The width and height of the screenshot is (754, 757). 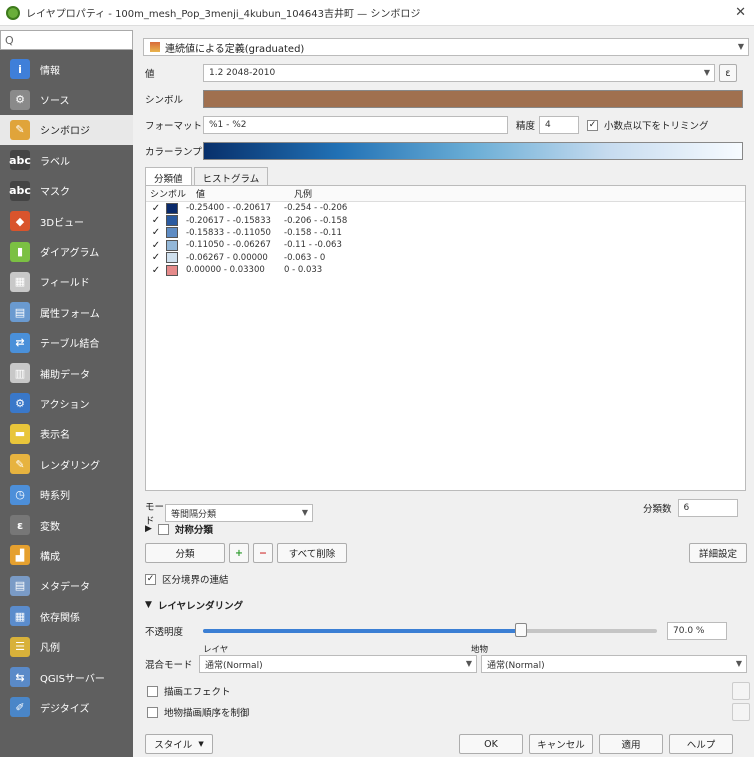 What do you see at coordinates (185, 553) in the screenshot?
I see `classify-button: 分類` at bounding box center [185, 553].